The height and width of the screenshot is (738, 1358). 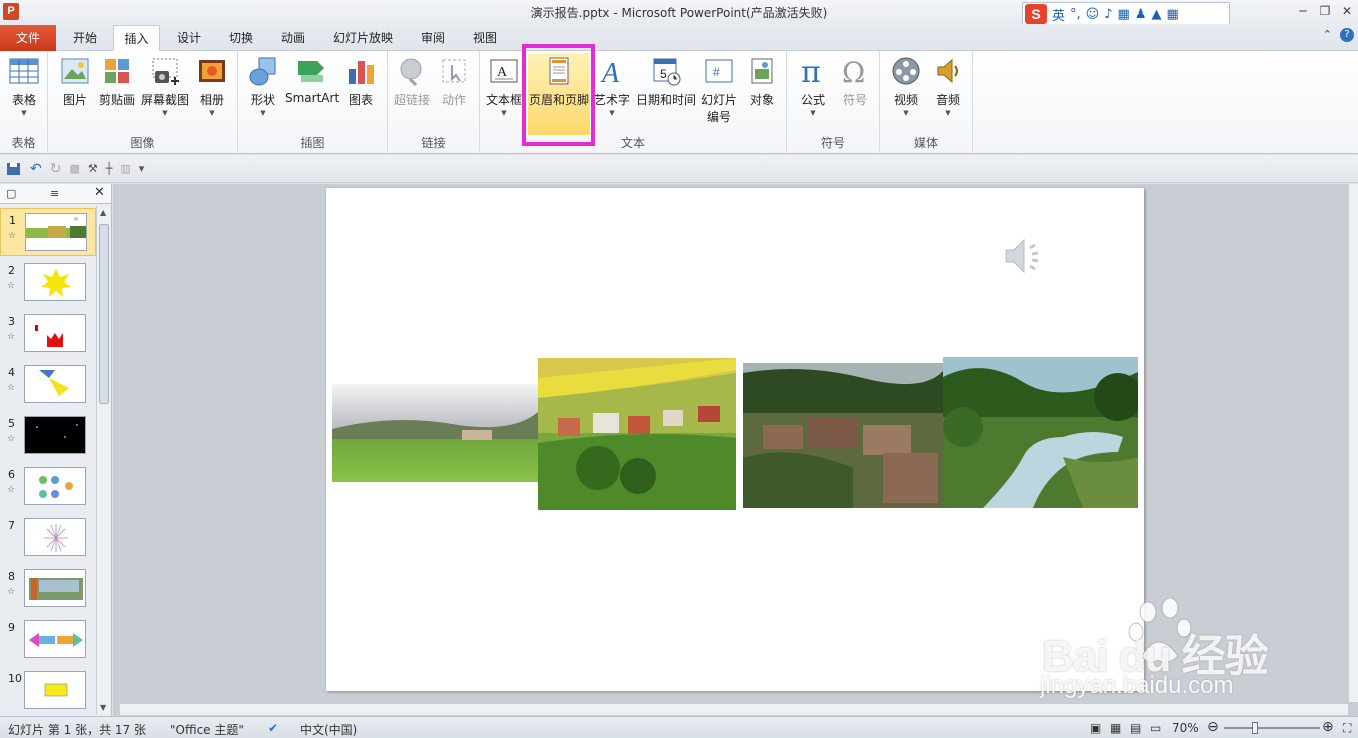 What do you see at coordinates (906, 85) in the screenshot?
I see `video-button: 视频 ▼` at bounding box center [906, 85].